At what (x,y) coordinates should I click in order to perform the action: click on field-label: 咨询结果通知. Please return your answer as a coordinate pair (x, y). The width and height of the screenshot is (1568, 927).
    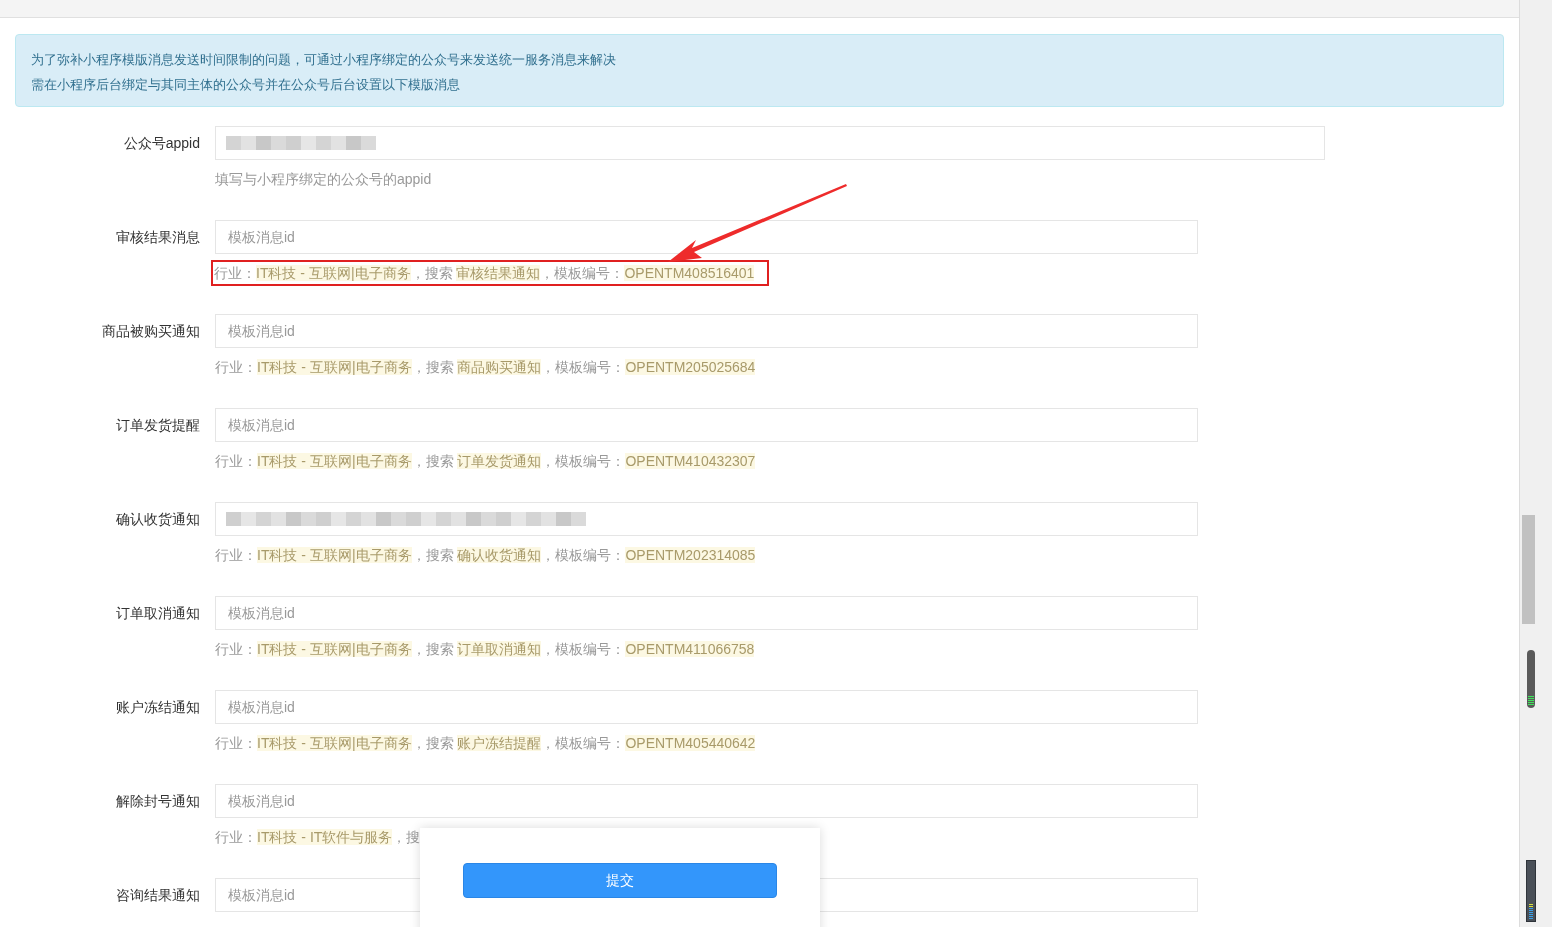
    Looking at the image, I should click on (158, 895).